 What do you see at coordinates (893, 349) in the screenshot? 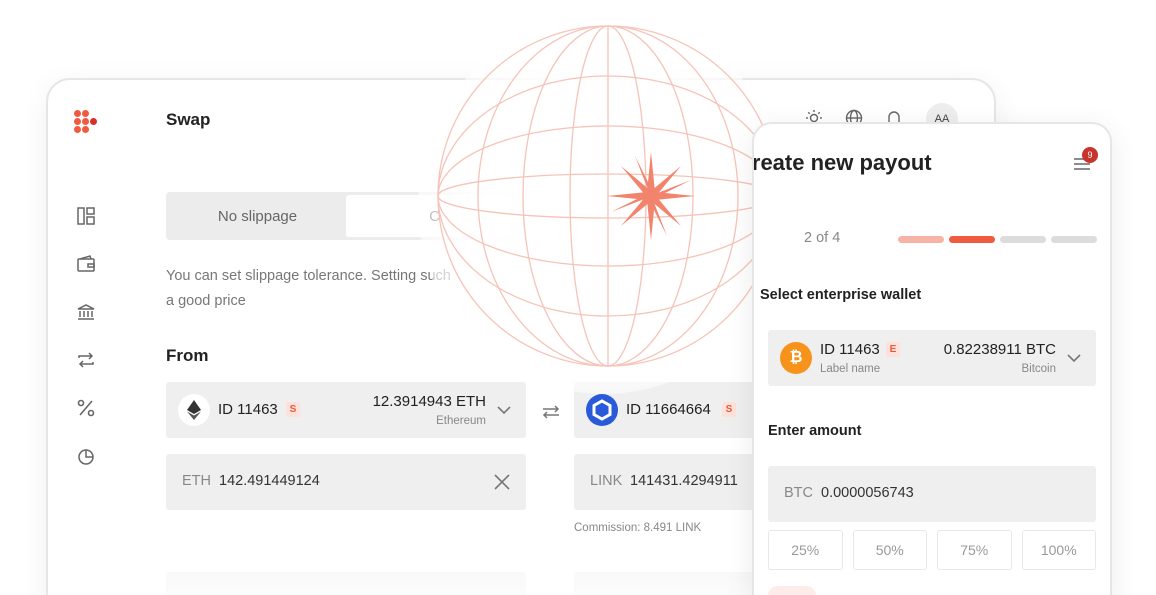
I see `enterprise-badge: E` at bounding box center [893, 349].